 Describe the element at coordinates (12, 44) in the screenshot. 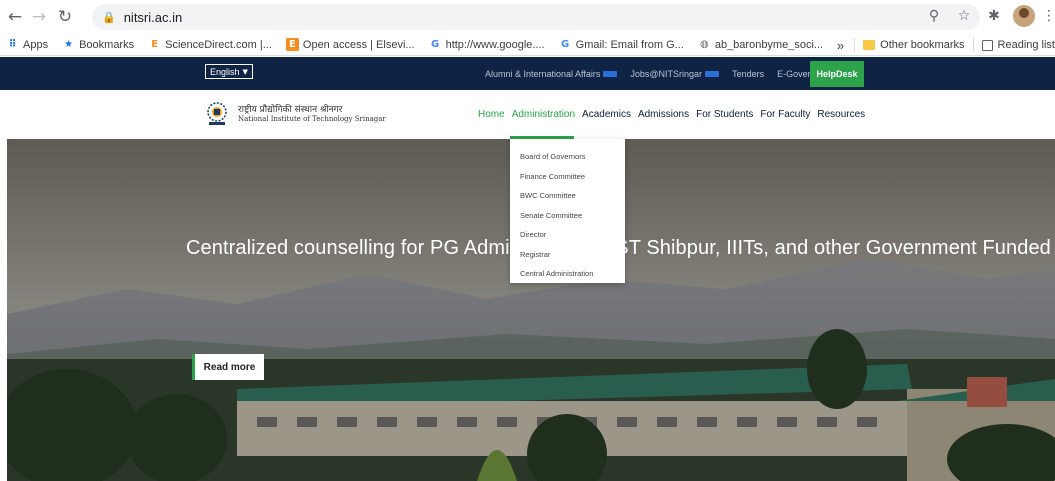

I see `apps-grid-icon: ⠿` at that location.